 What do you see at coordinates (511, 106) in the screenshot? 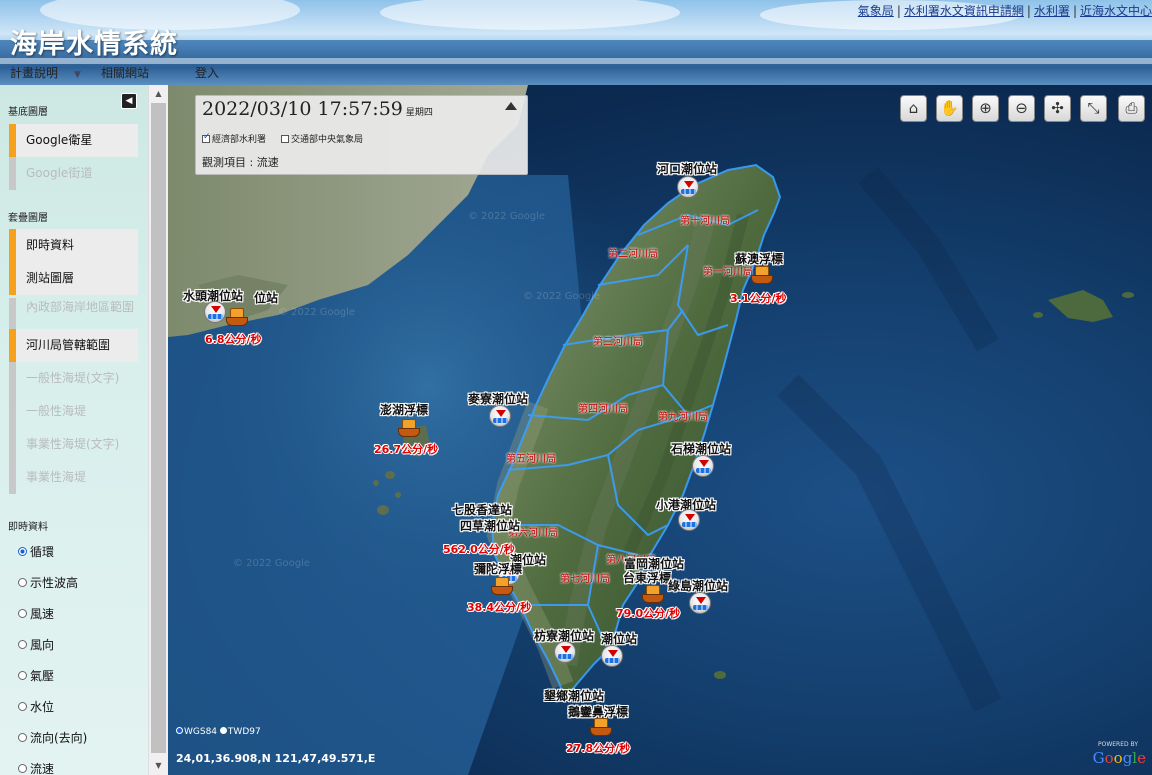
I see `chevron-up-icon` at bounding box center [511, 106].